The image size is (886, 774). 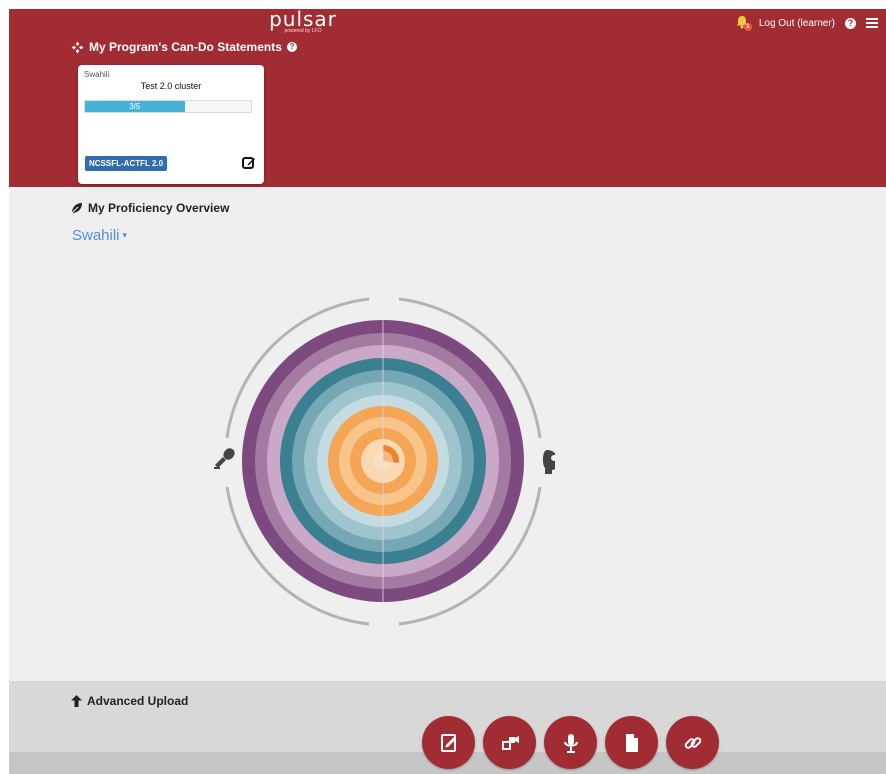 I want to click on top-right-toolbar: 1 Log Out (learner) ?, so click(x=806, y=23).